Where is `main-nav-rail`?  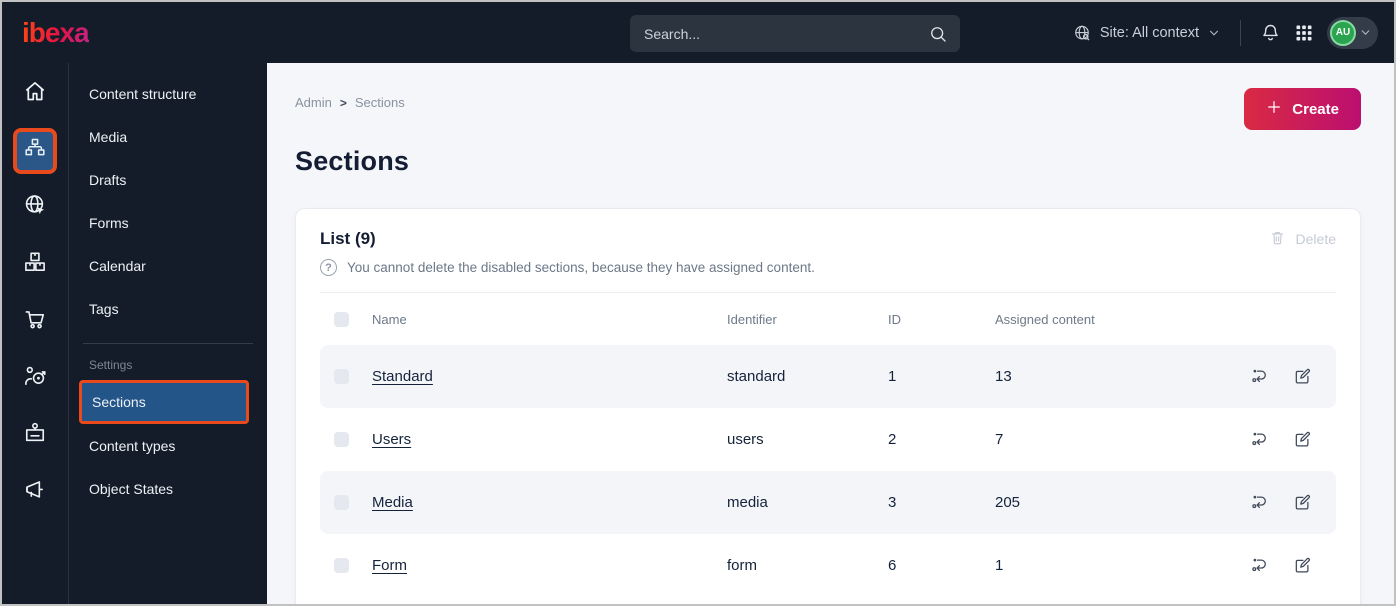 main-nav-rail is located at coordinates (35, 333).